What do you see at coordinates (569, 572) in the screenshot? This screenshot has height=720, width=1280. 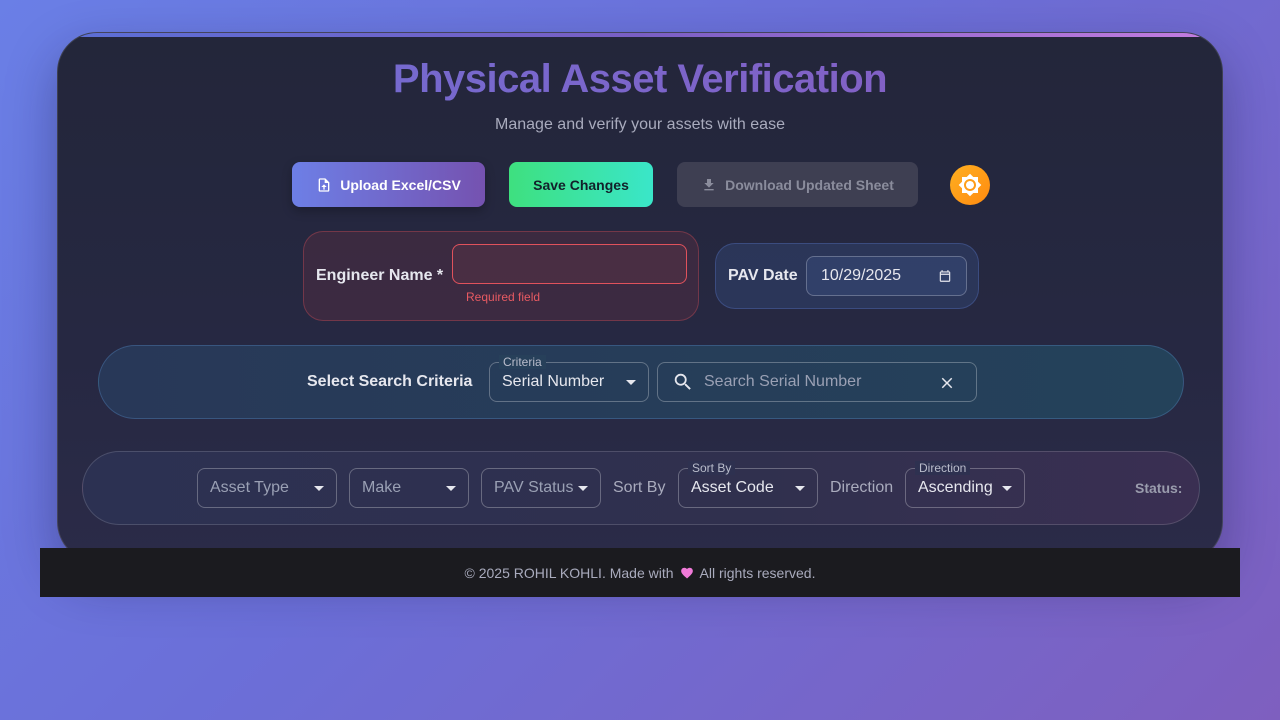 I see `footer-copyright: © 2025 ROHIL KOHLI. Made with` at bounding box center [569, 572].